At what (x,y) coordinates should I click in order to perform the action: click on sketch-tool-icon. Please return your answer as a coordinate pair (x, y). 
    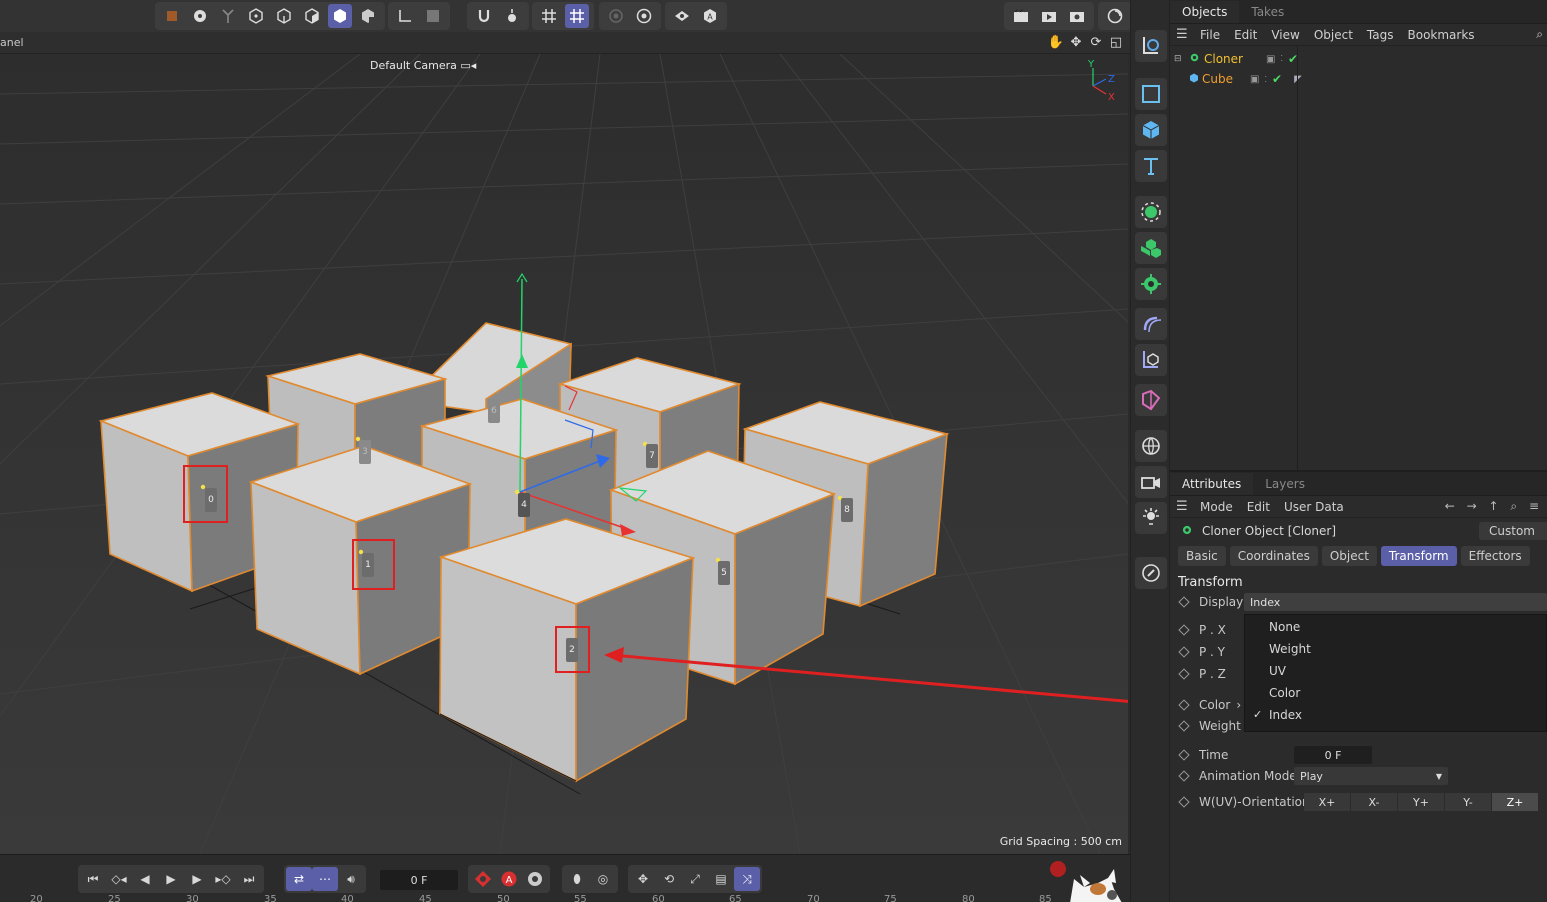
    Looking at the image, I should click on (1151, 573).